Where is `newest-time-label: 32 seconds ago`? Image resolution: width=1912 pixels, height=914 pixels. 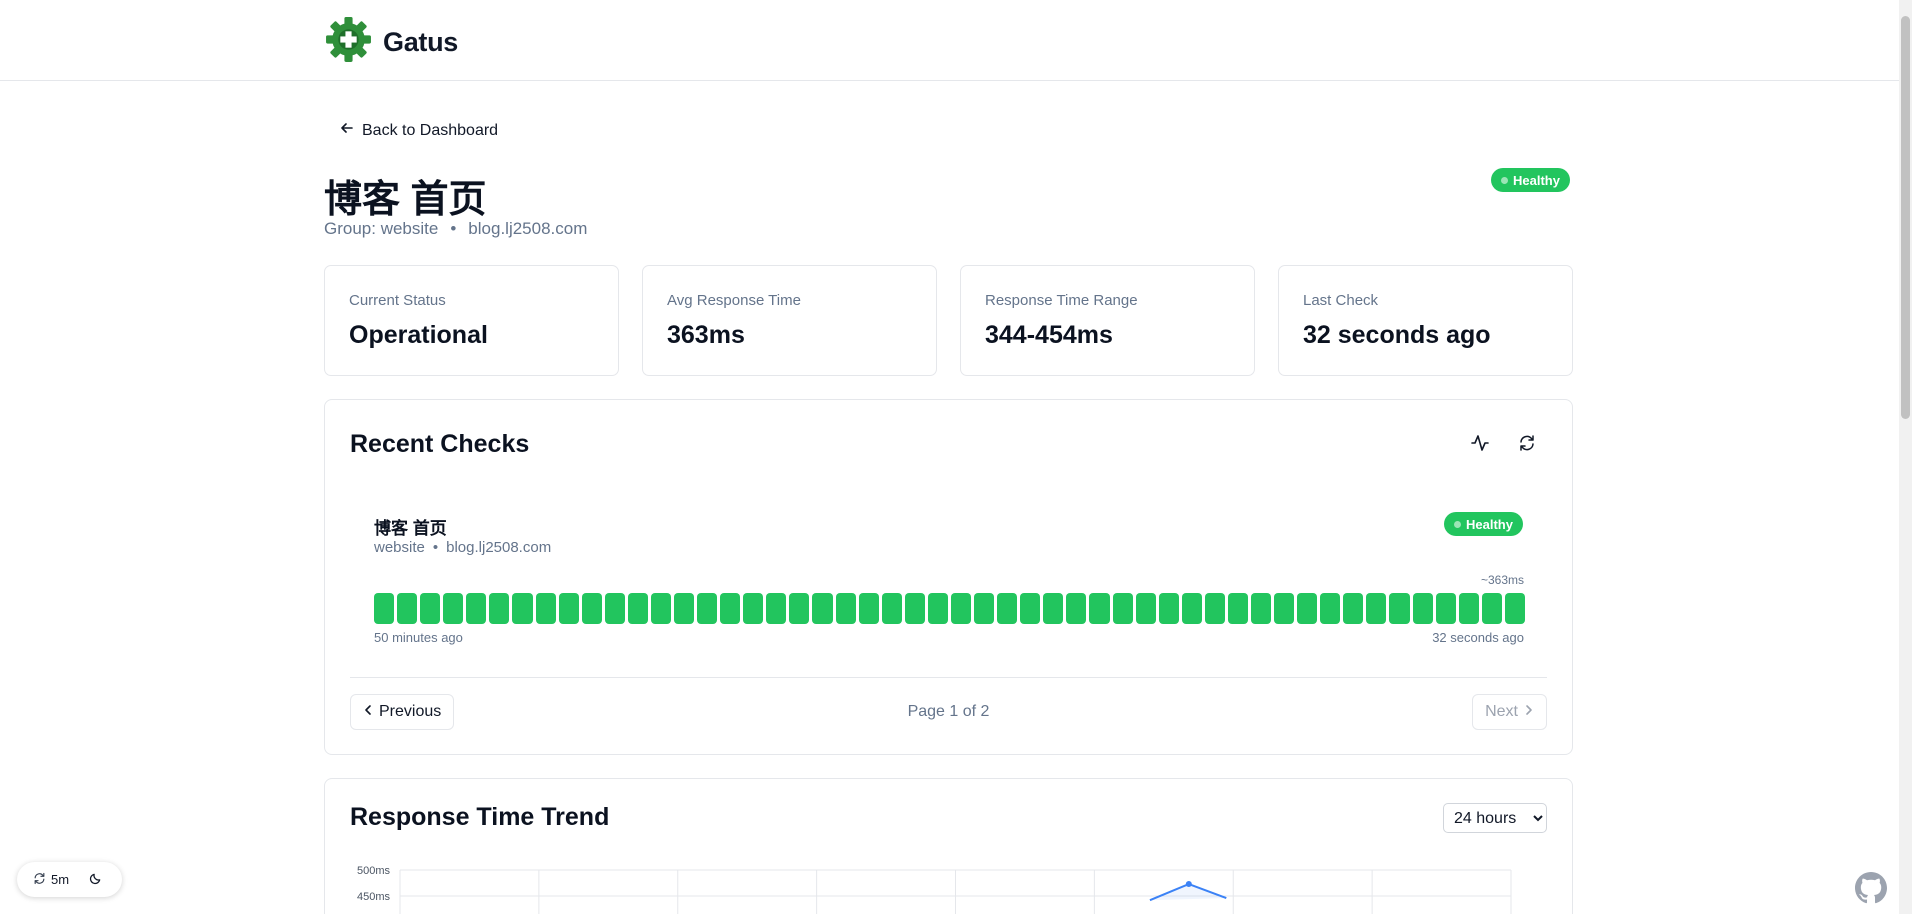
newest-time-label: 32 seconds ago is located at coordinates (1478, 637).